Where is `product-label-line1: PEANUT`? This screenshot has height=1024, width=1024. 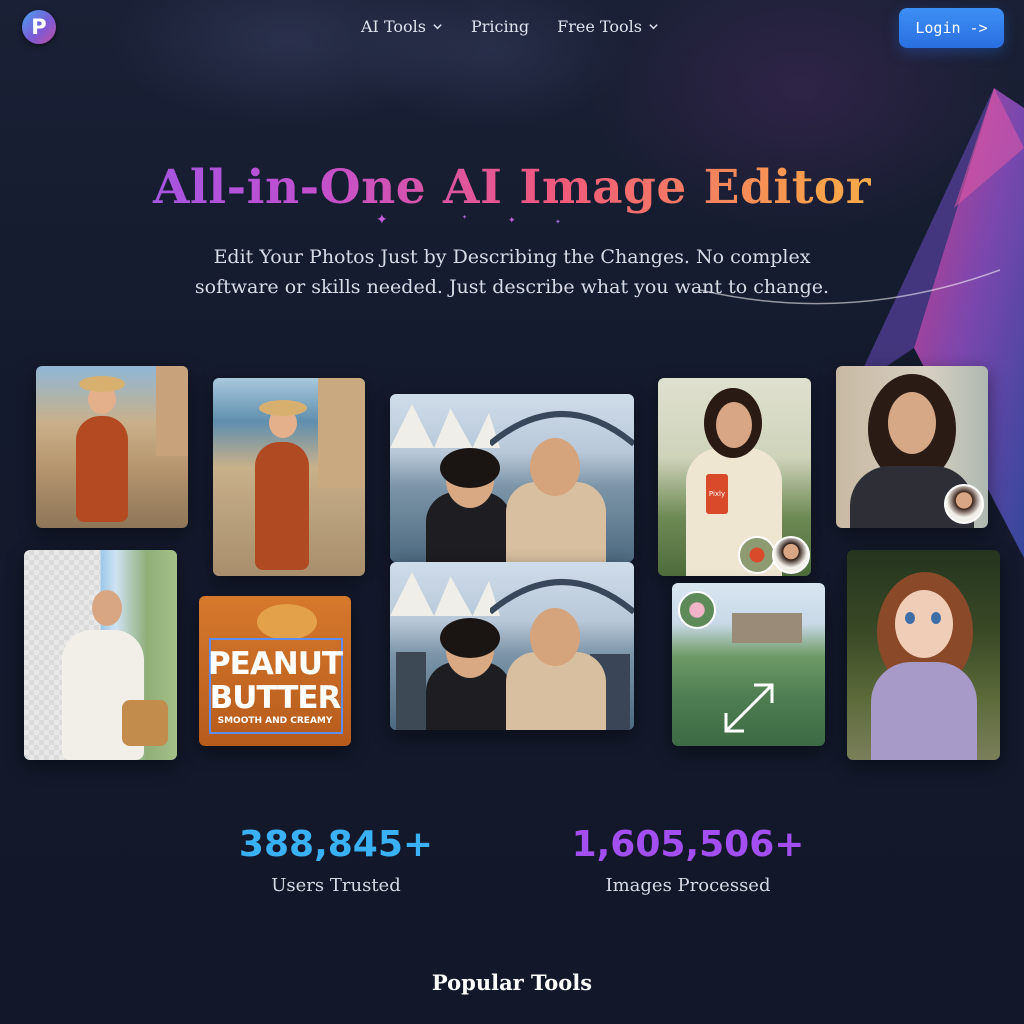 product-label-line1: PEANUT is located at coordinates (275, 664).